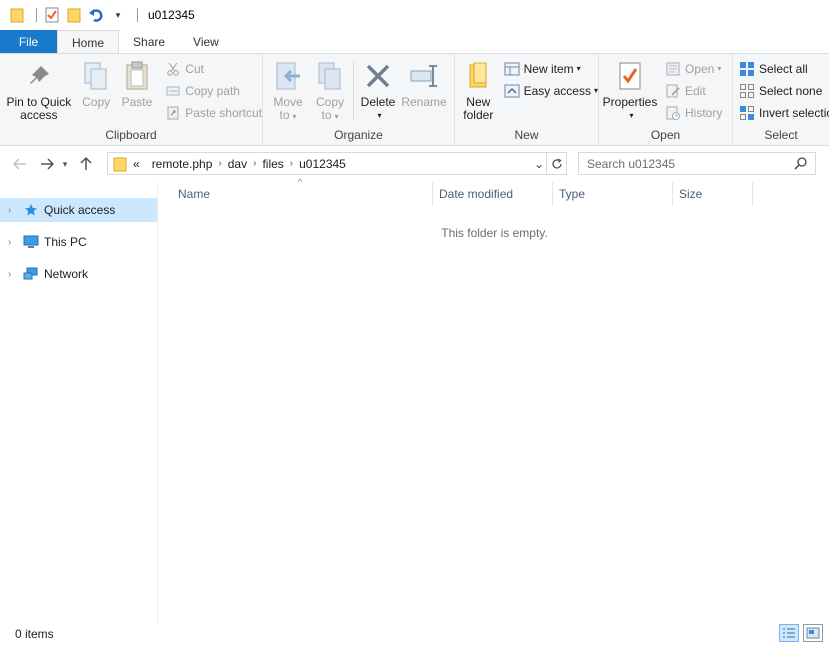 This screenshot has height=646, width=829. I want to click on status-bar: 0 items, so click(414, 634).